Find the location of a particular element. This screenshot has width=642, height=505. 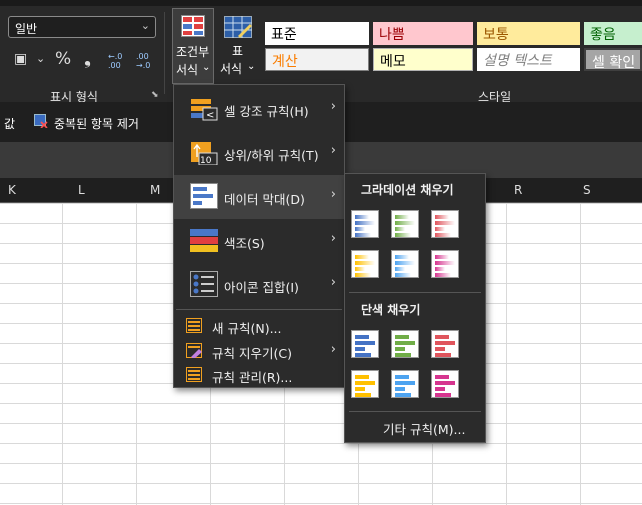

format-as-table-button: 표 서식 ⌄ is located at coordinates (238, 46).